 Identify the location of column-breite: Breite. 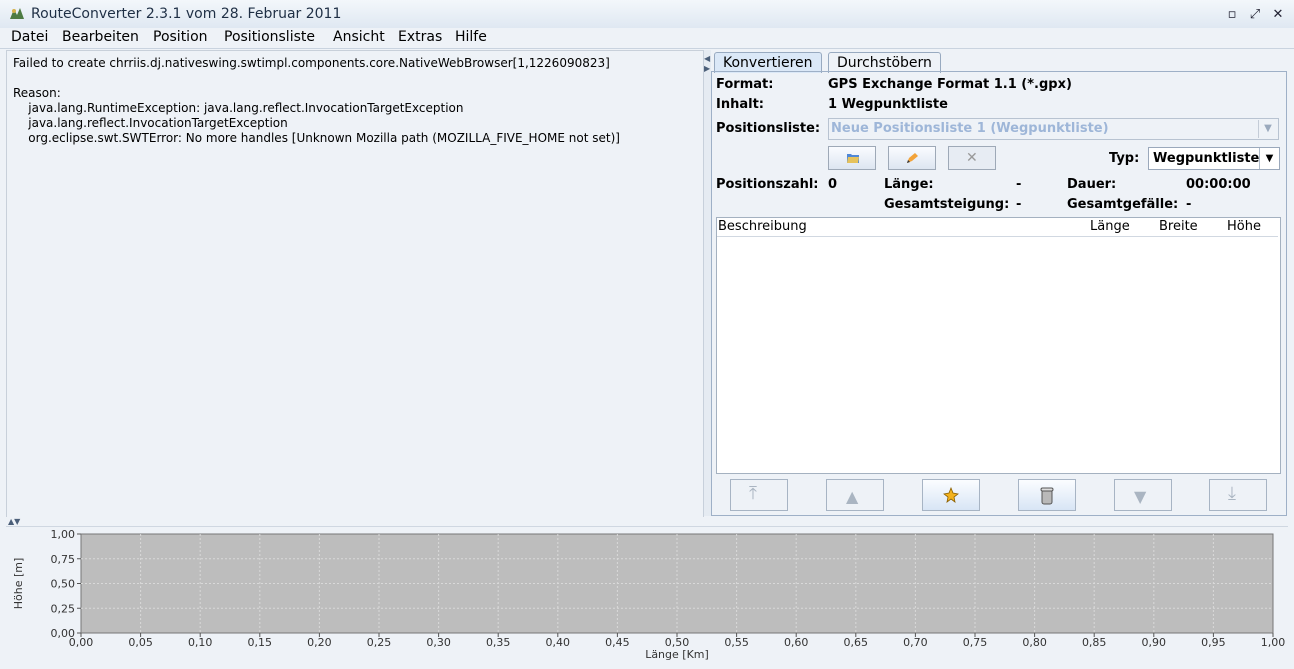
(1178, 226).